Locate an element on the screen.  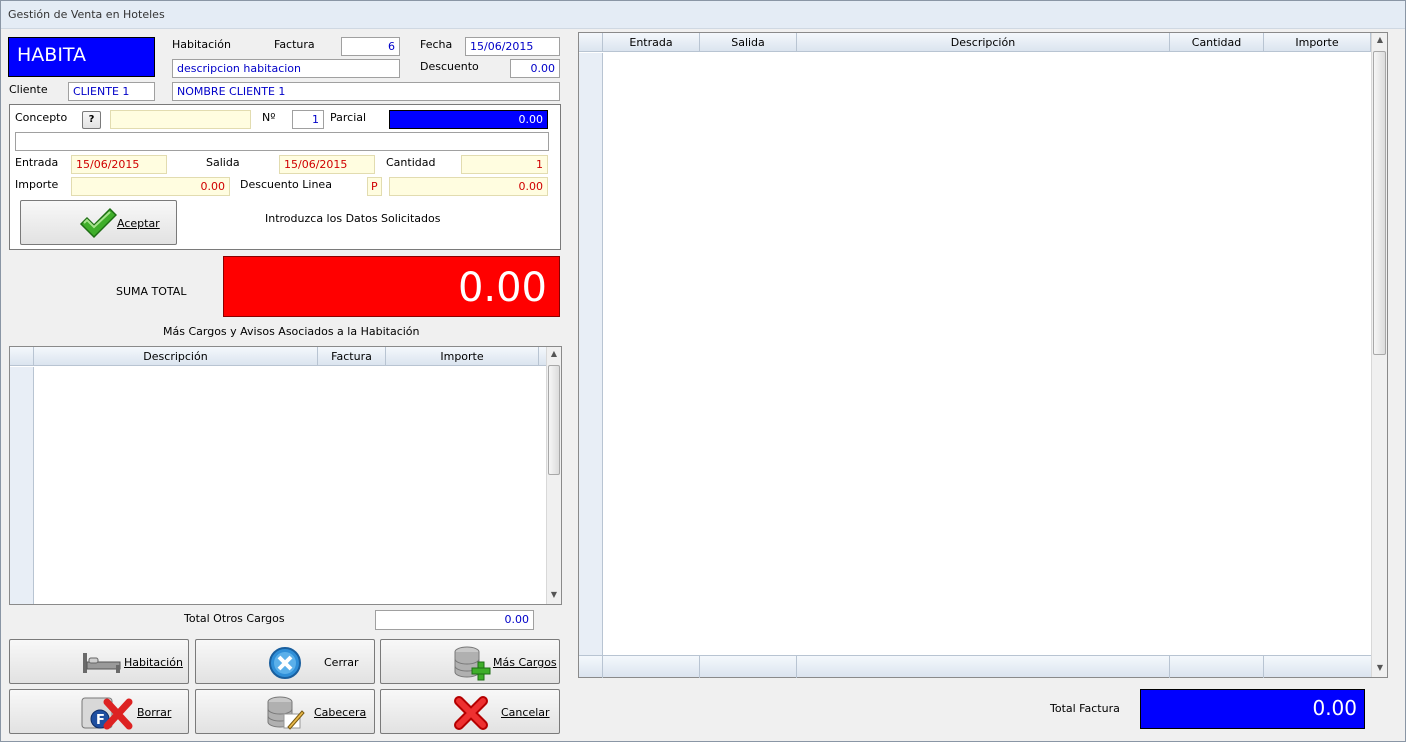
database-add-icon is located at coordinates (472, 663).